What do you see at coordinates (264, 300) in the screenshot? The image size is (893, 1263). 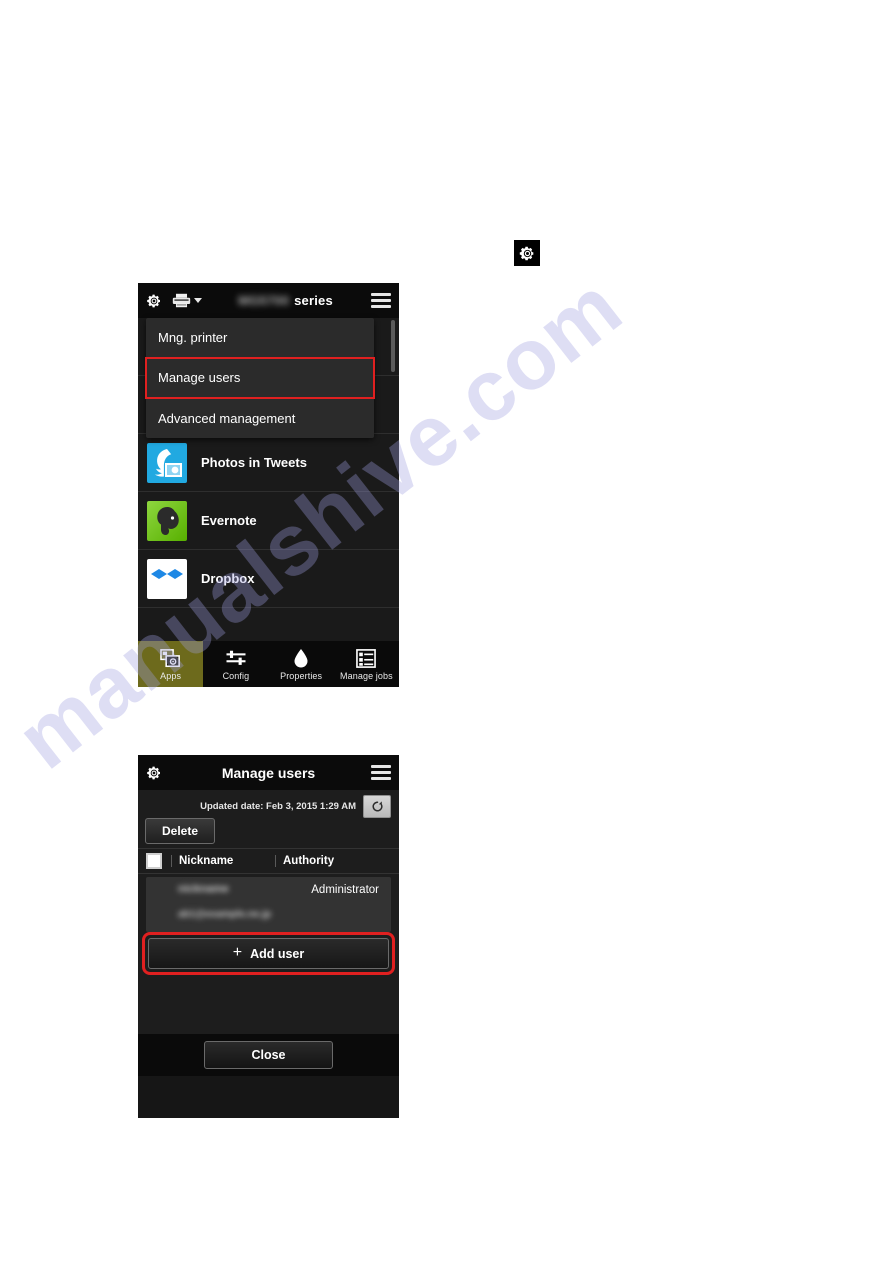 I see `printer-model-name: MG5700` at bounding box center [264, 300].